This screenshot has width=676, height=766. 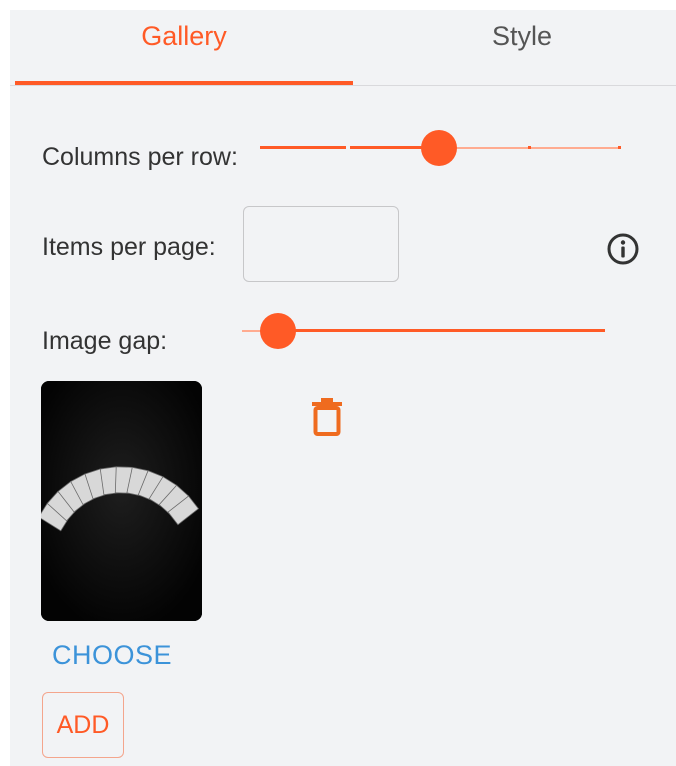 I want to click on image-gap-label: Image gap:, so click(x=105, y=341).